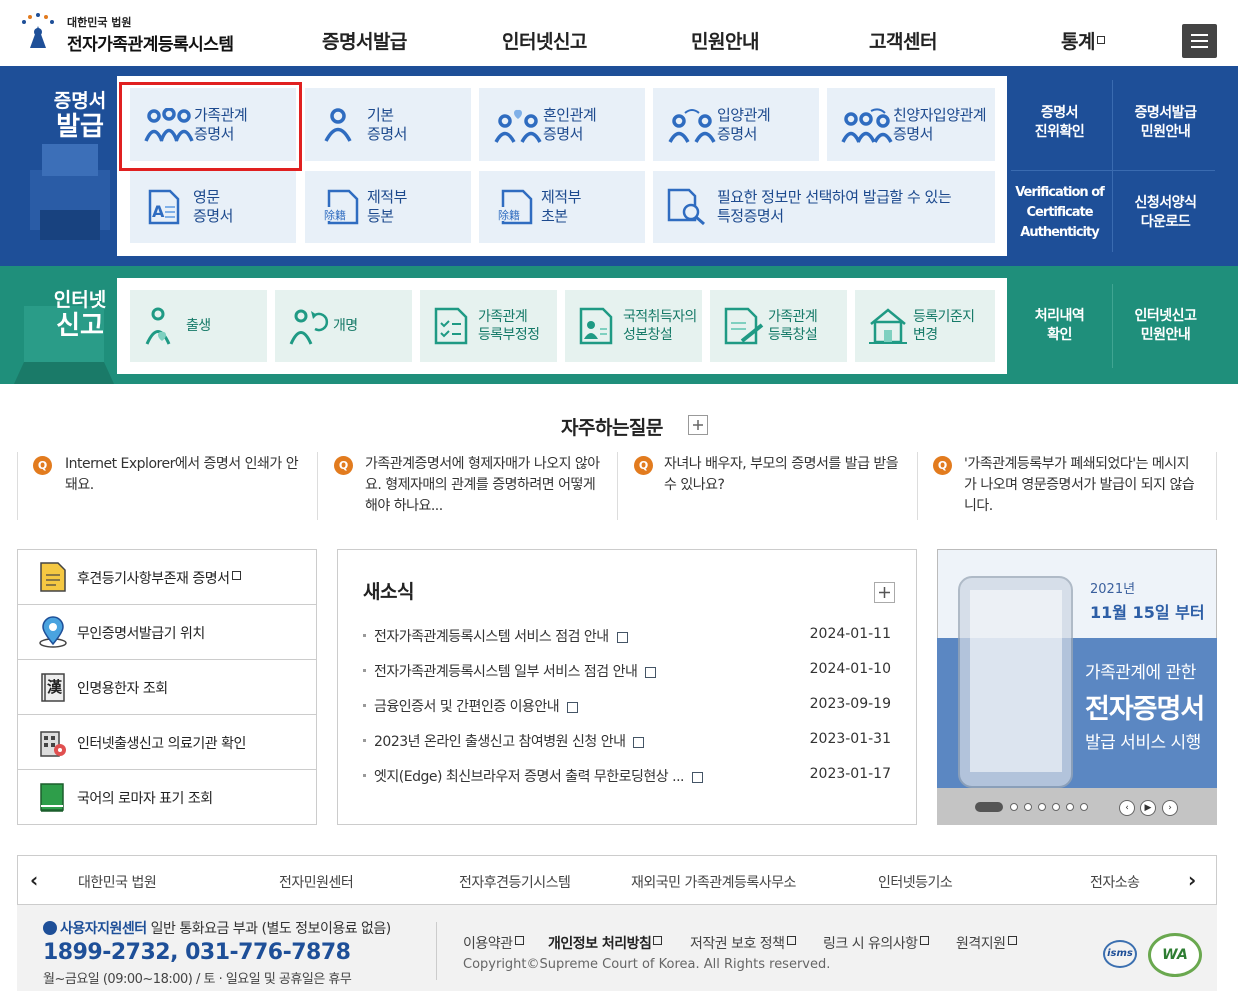 This screenshot has width=1238, height=991. What do you see at coordinates (1170, 808) in the screenshot?
I see `banner-next-button: ›` at bounding box center [1170, 808].